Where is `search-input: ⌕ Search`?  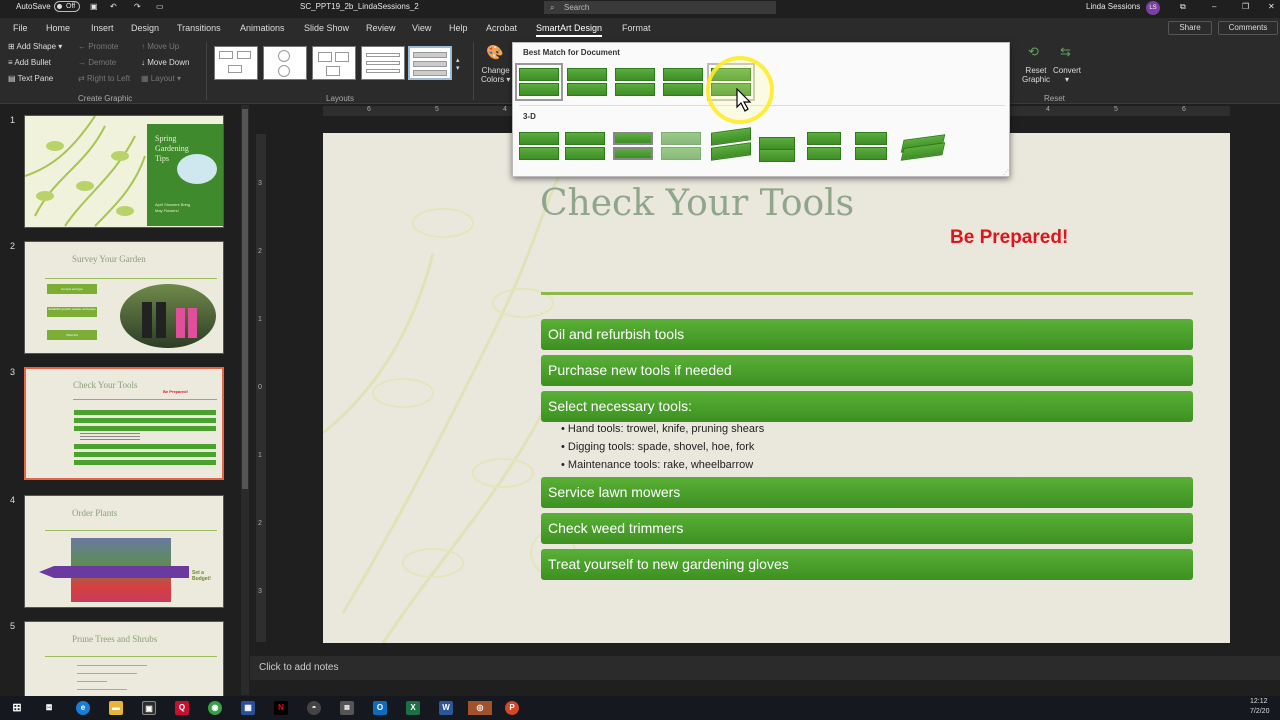 search-input: ⌕ Search is located at coordinates (660, 7).